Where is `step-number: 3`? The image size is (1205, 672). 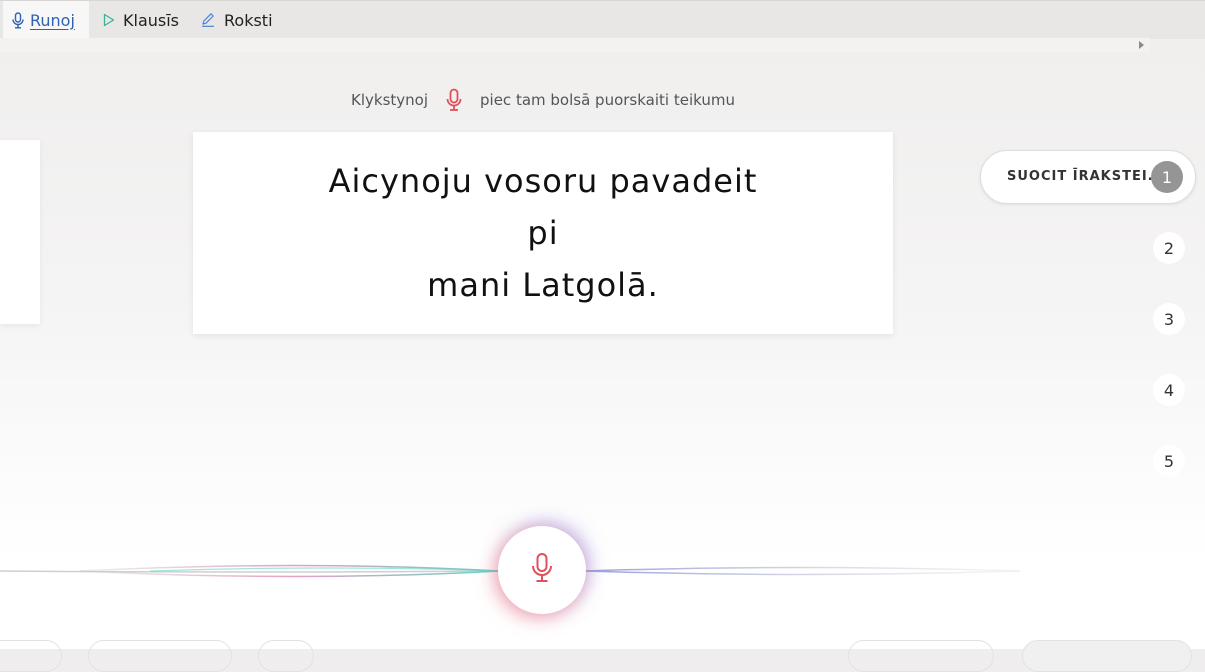
step-number: 3 is located at coordinates (1169, 319).